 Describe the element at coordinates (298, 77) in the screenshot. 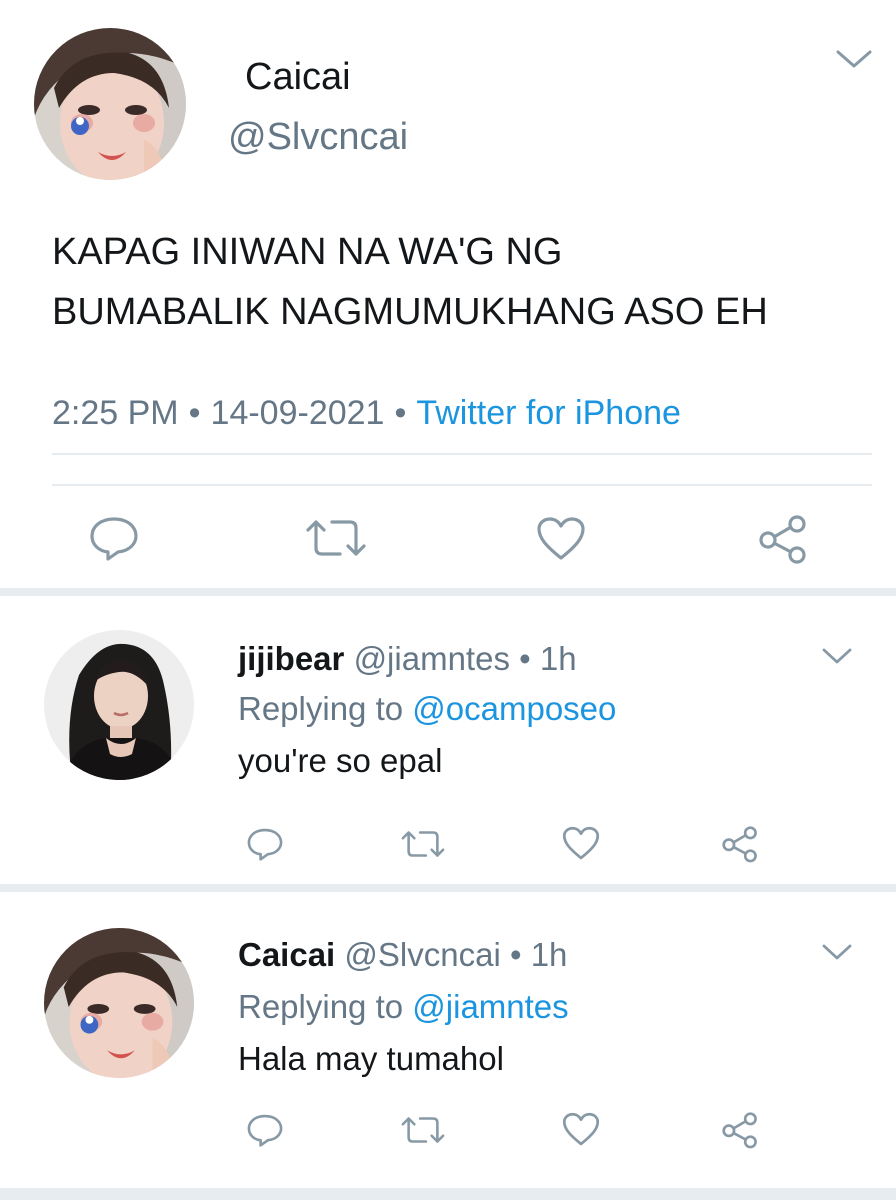

I see `author-name: Caicai` at that location.